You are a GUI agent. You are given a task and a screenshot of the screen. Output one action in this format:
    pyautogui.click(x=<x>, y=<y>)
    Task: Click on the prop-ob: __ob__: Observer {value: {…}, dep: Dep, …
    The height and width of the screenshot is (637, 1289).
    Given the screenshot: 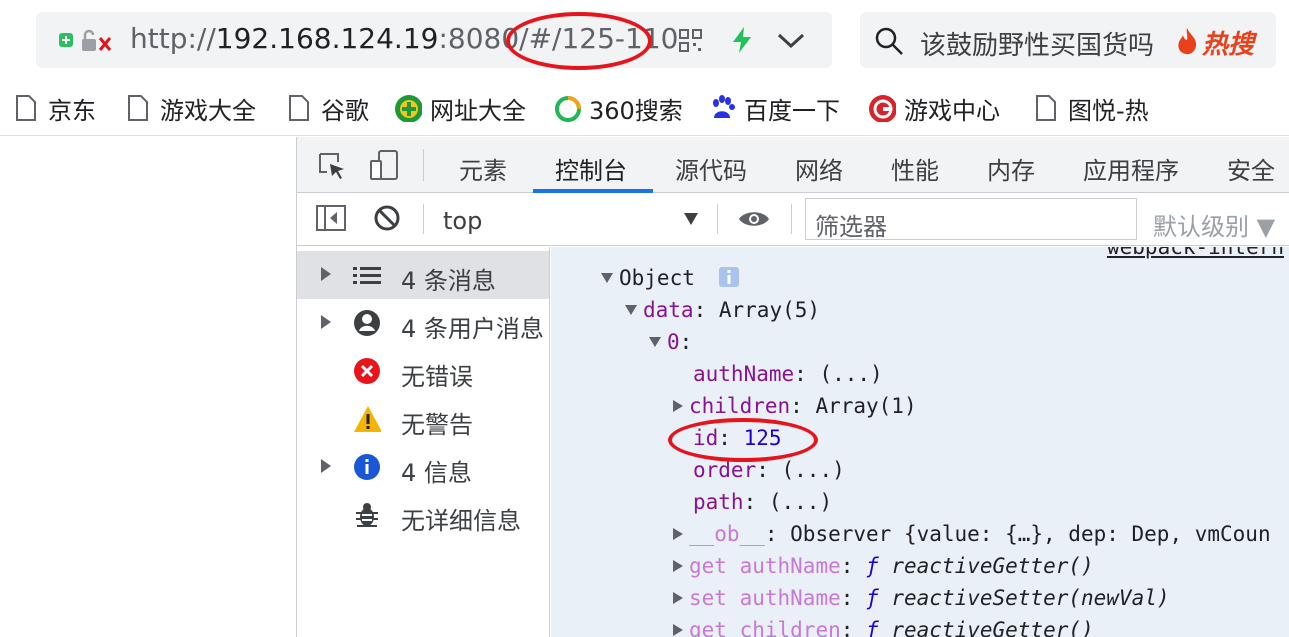 What is the action you would take?
    pyautogui.click(x=972, y=534)
    